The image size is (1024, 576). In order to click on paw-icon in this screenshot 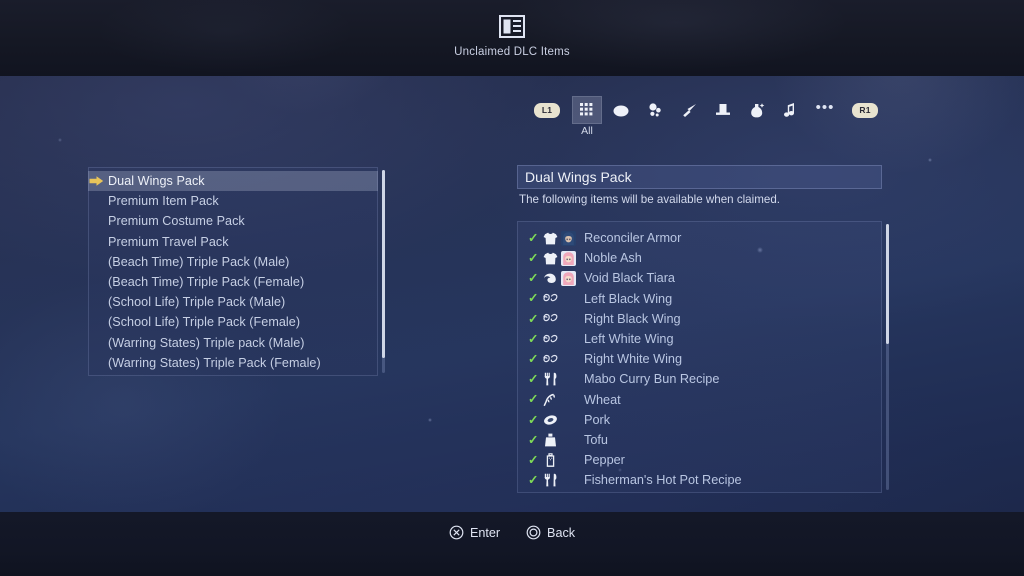, I will do `click(654, 109)`.